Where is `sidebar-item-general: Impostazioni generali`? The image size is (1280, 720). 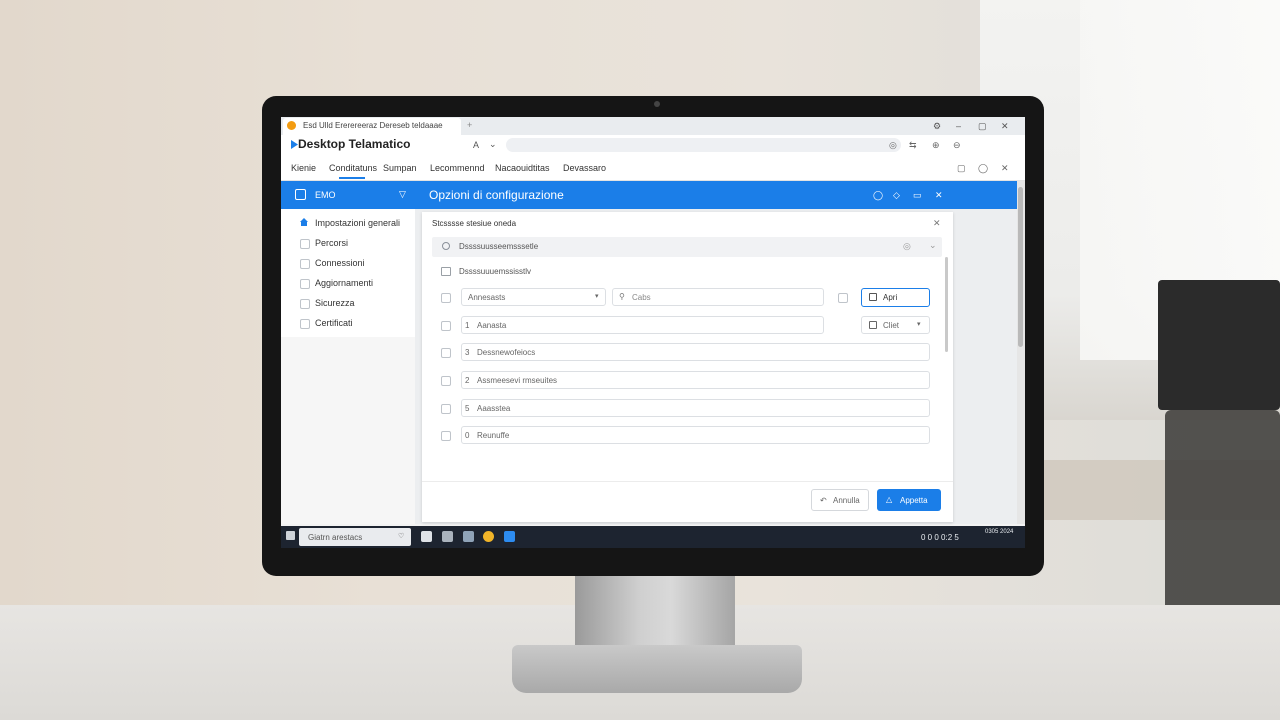
sidebar-item-general: Impostazioni generali is located at coordinates (357, 223).